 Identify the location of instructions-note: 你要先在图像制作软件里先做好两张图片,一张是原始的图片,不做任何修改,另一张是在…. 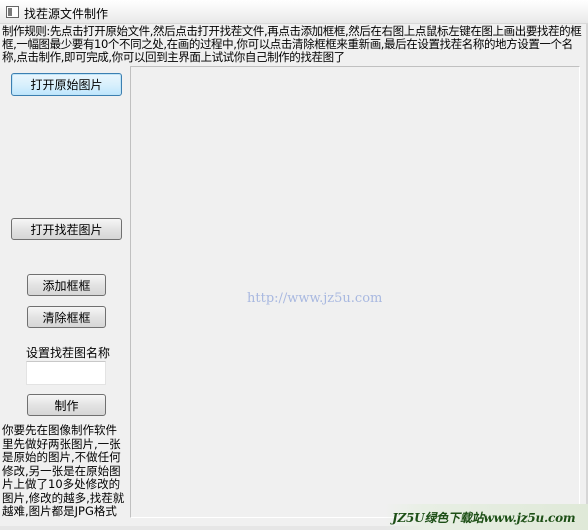
(63, 471).